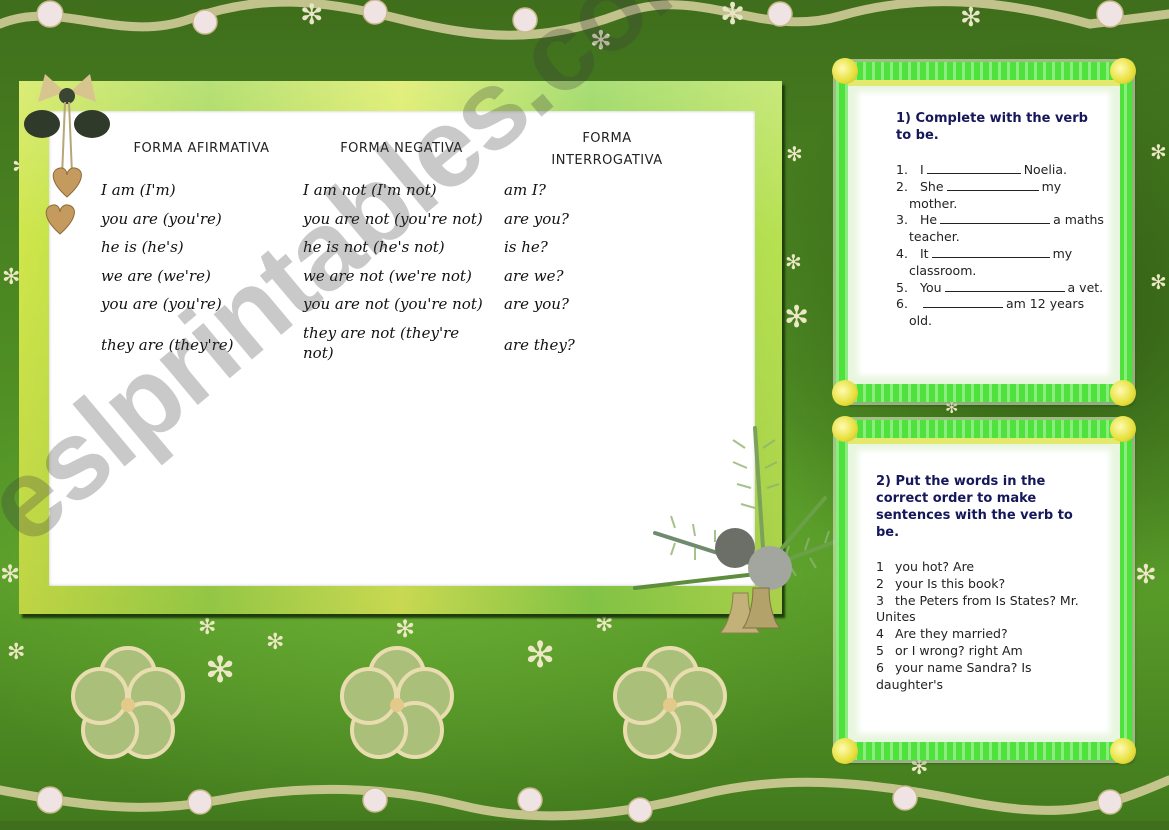 This screenshot has width=1169, height=830. Describe the element at coordinates (990, 312) in the screenshot. I see `exercise1-item: 6. am 12 years old.` at that location.